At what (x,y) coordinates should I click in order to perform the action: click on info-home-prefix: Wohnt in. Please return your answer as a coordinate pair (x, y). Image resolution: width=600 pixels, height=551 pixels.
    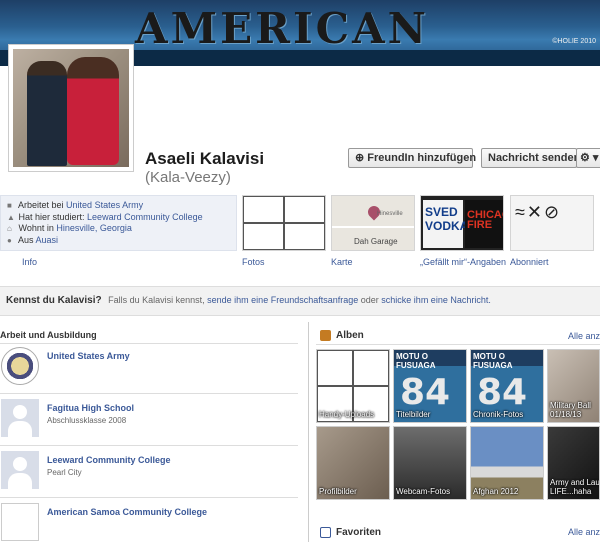
    Looking at the image, I should click on (37, 228).